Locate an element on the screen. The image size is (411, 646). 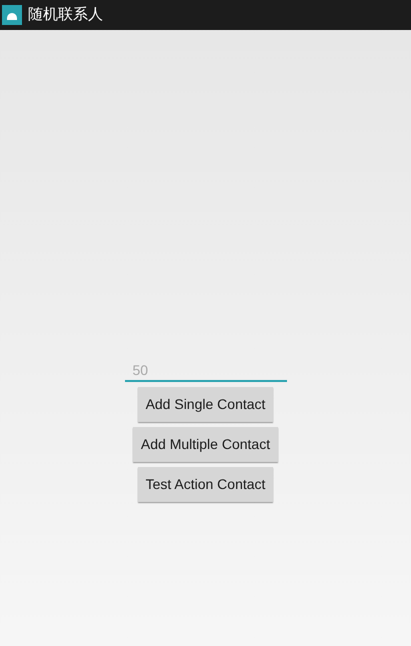
action-button: Add Multiple Contact is located at coordinates (205, 444).